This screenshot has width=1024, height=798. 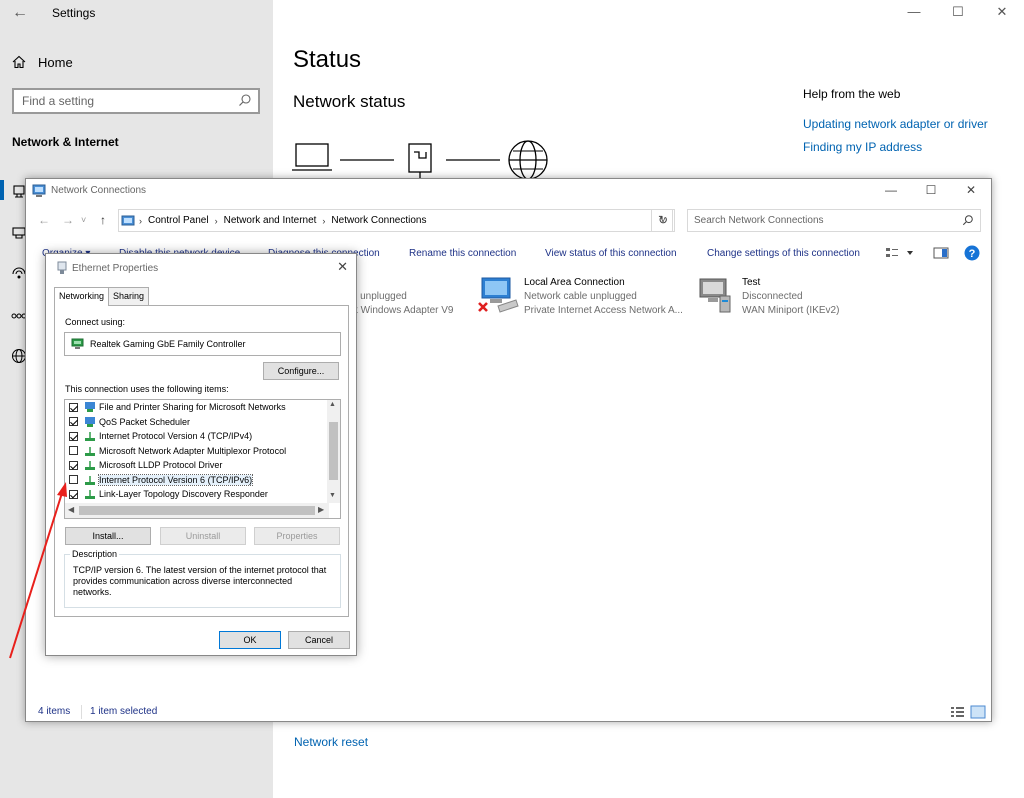 What do you see at coordinates (834, 220) in the screenshot?
I see `search-network-connections-input: Search Network Connections` at bounding box center [834, 220].